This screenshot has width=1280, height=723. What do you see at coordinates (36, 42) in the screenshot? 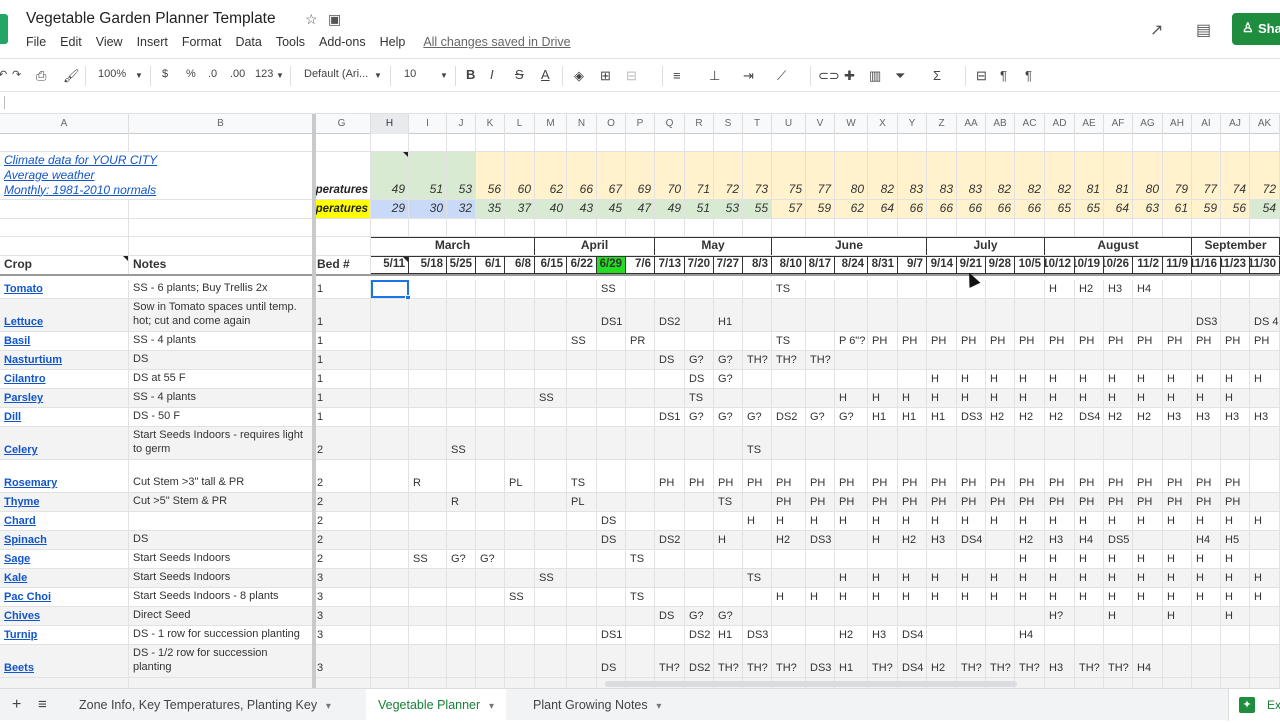
I see `menu-file: File` at bounding box center [36, 42].